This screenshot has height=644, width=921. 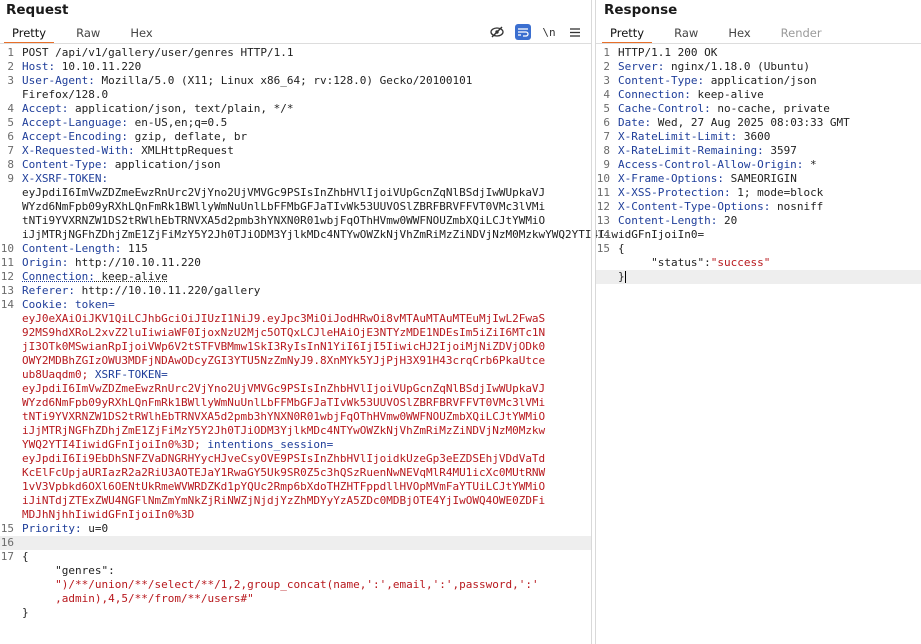 I want to click on code-line: 13 Referer: http://10.10.11.220/gallery, so click(x=130, y=290).